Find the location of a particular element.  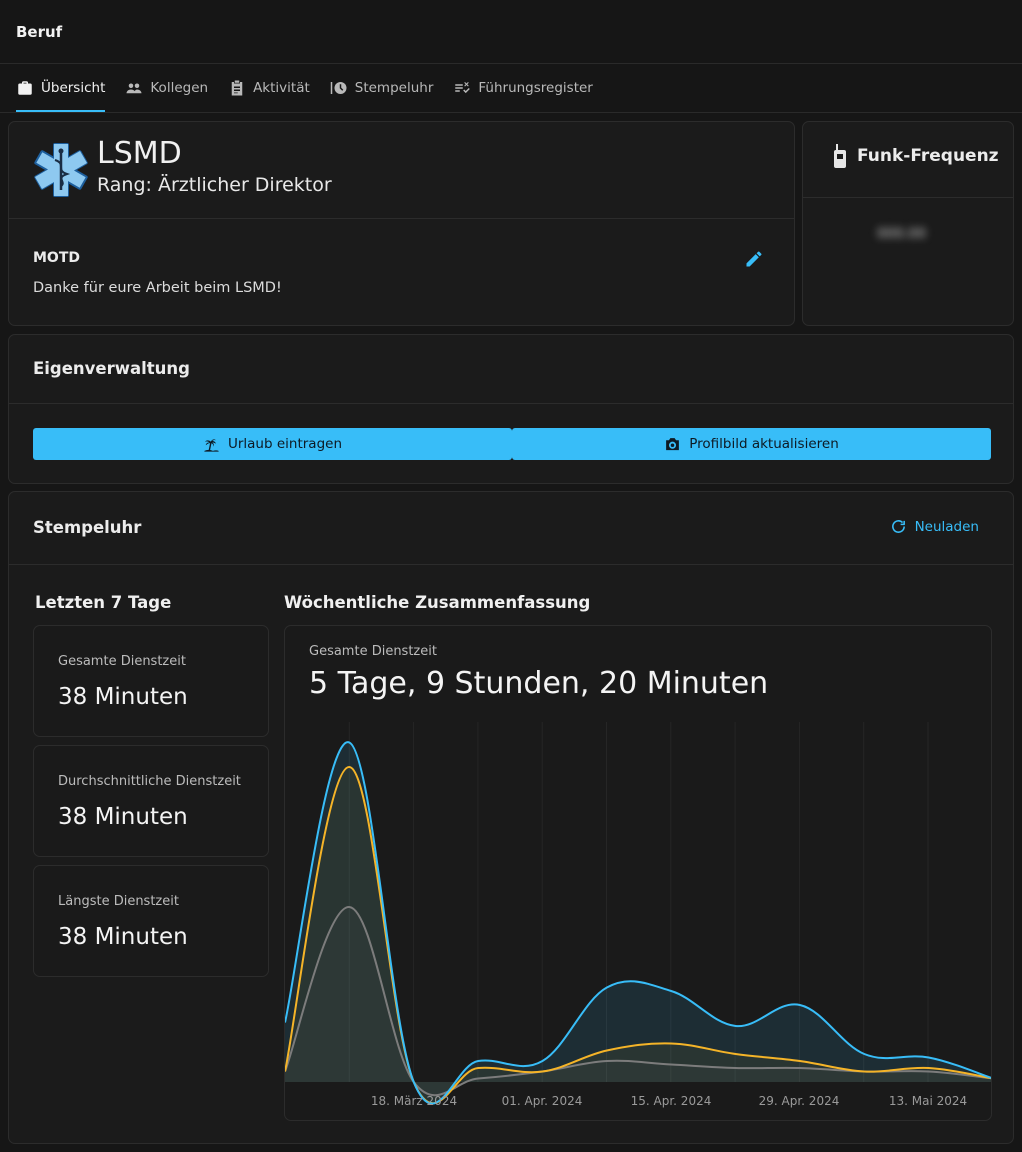

walkie-talkie-icon is located at coordinates (840, 156).